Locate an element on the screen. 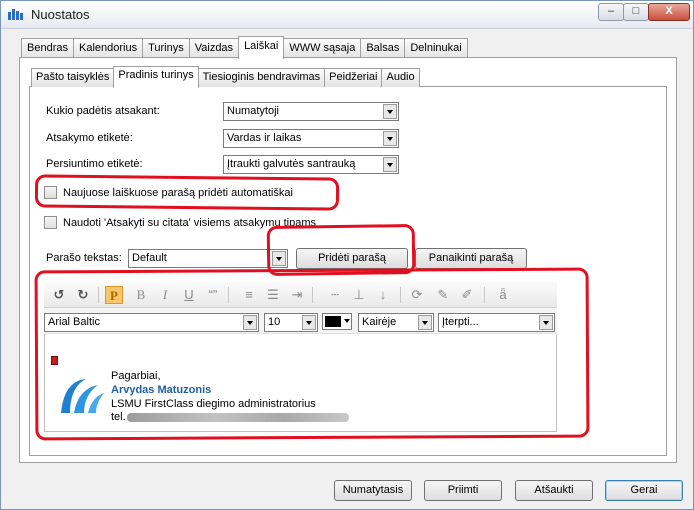 This screenshot has height=510, width=694. position-select: Numatytoji is located at coordinates (311, 111).